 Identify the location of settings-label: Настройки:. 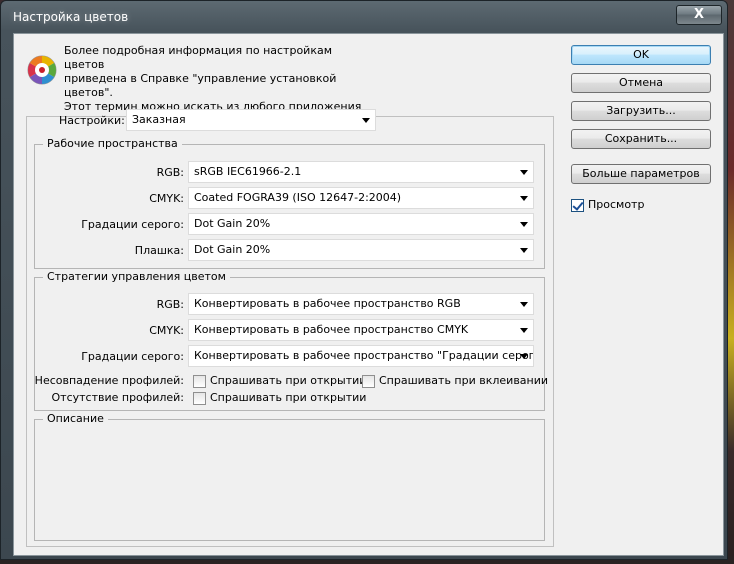
(92, 120).